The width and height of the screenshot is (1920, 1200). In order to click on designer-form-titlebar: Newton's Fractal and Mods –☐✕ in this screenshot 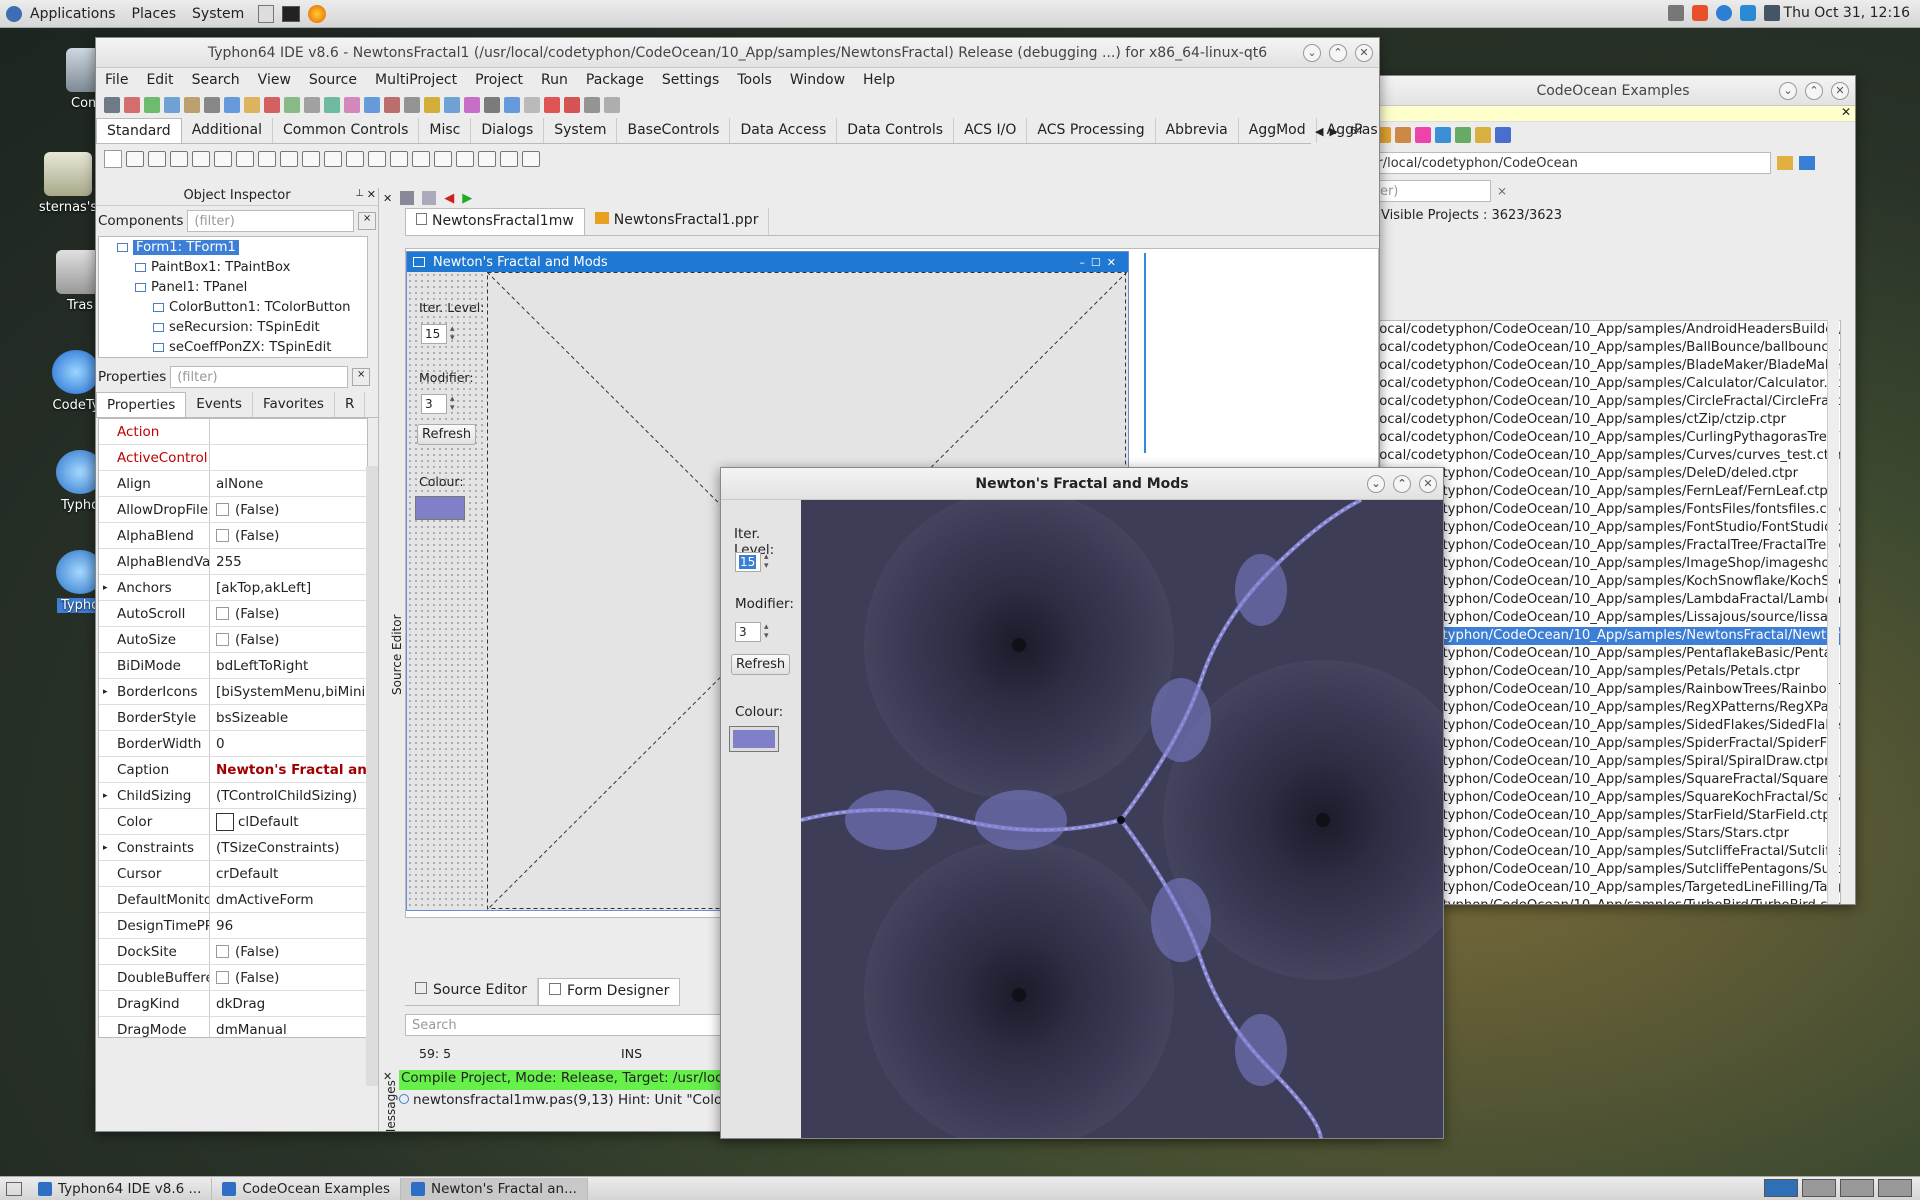, I will do `click(767, 262)`.